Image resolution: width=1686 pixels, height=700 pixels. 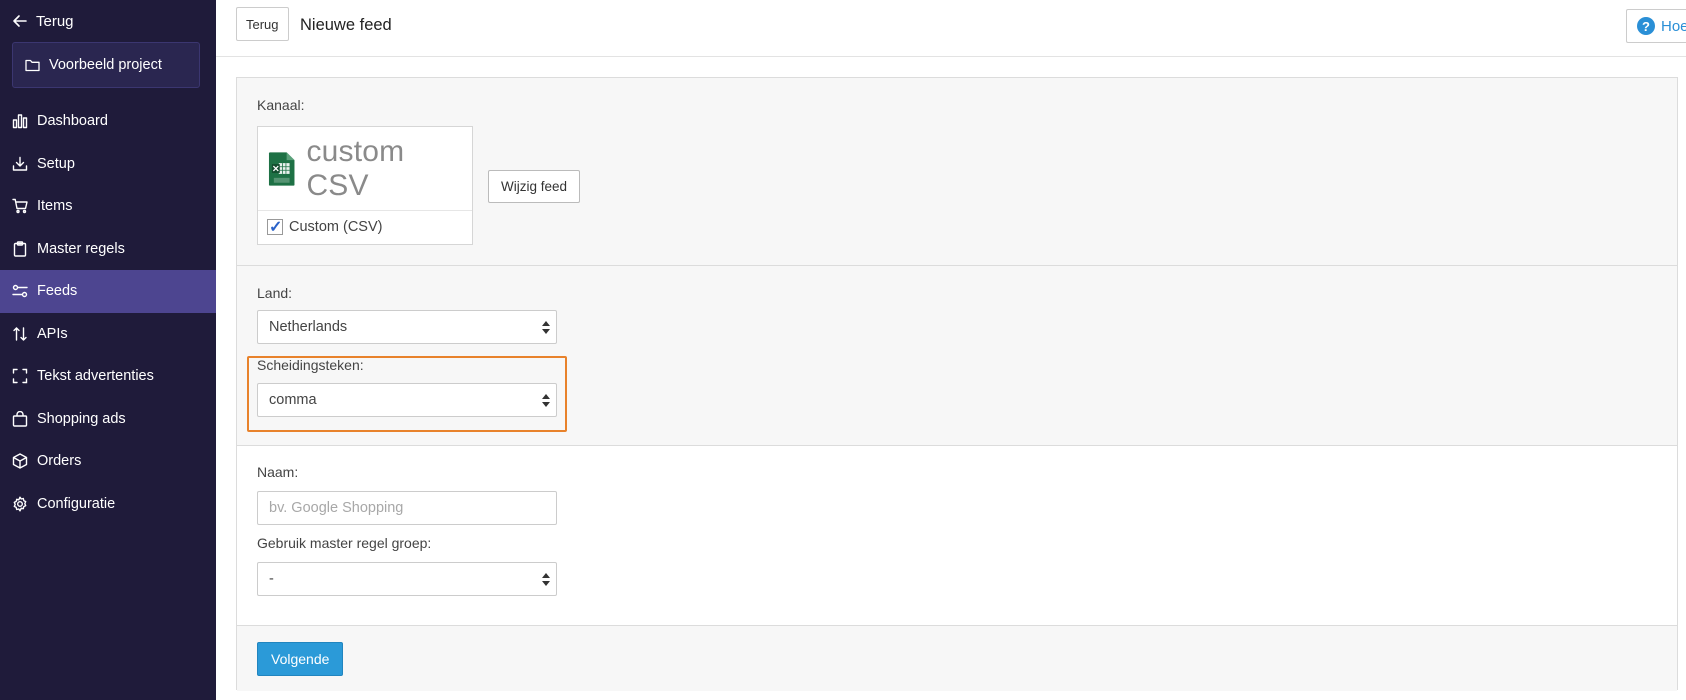 I want to click on sidebar-item-configuratie: Configuratie, so click(x=108, y=504).